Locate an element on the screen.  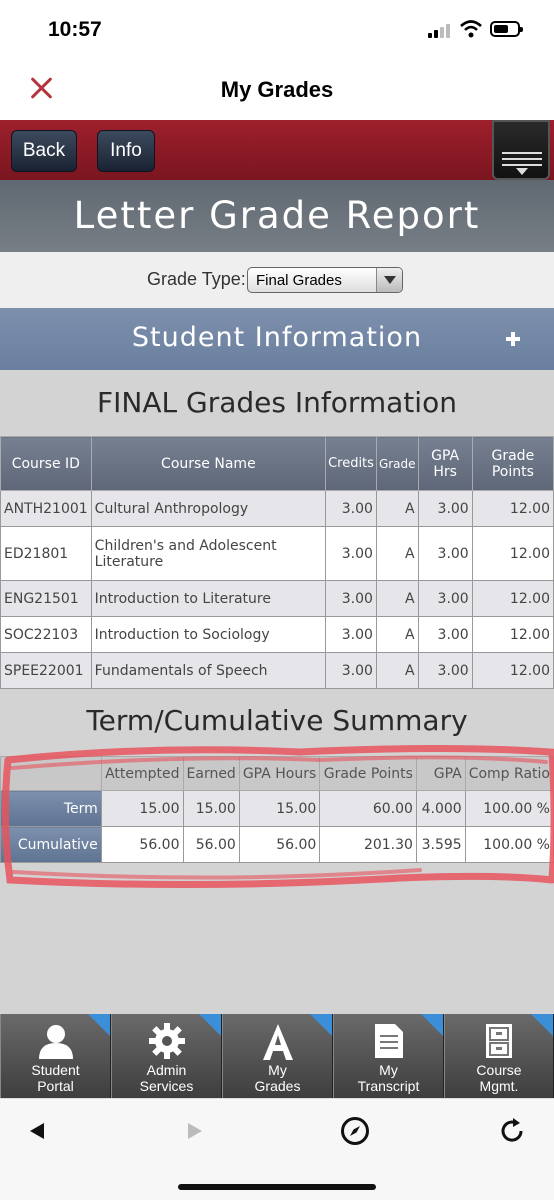
report-banner: Letter Grade Report is located at coordinates (277, 216).